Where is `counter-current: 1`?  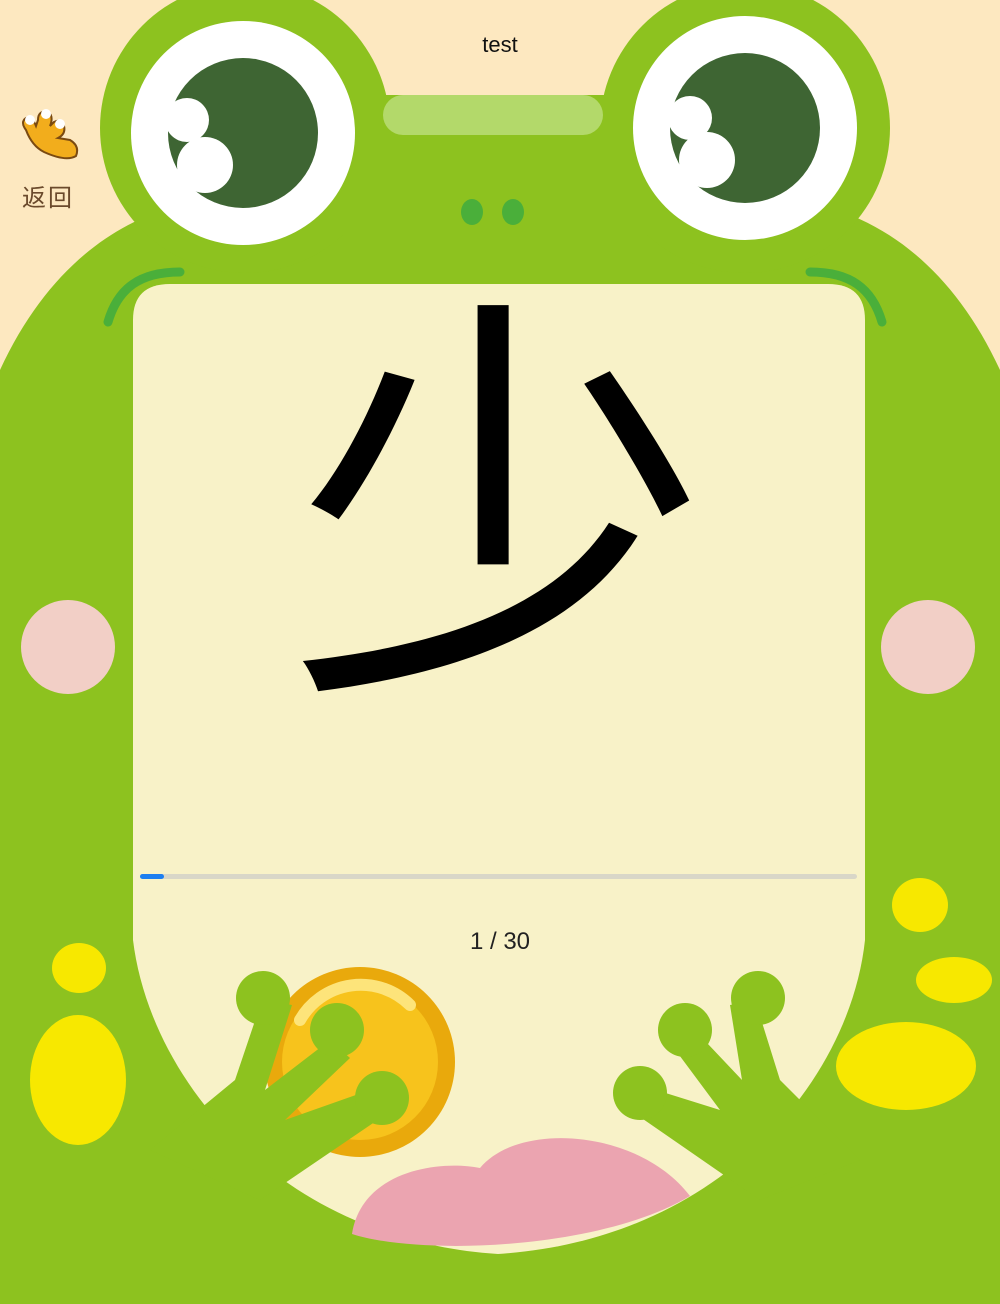
counter-current: 1 is located at coordinates (476, 941).